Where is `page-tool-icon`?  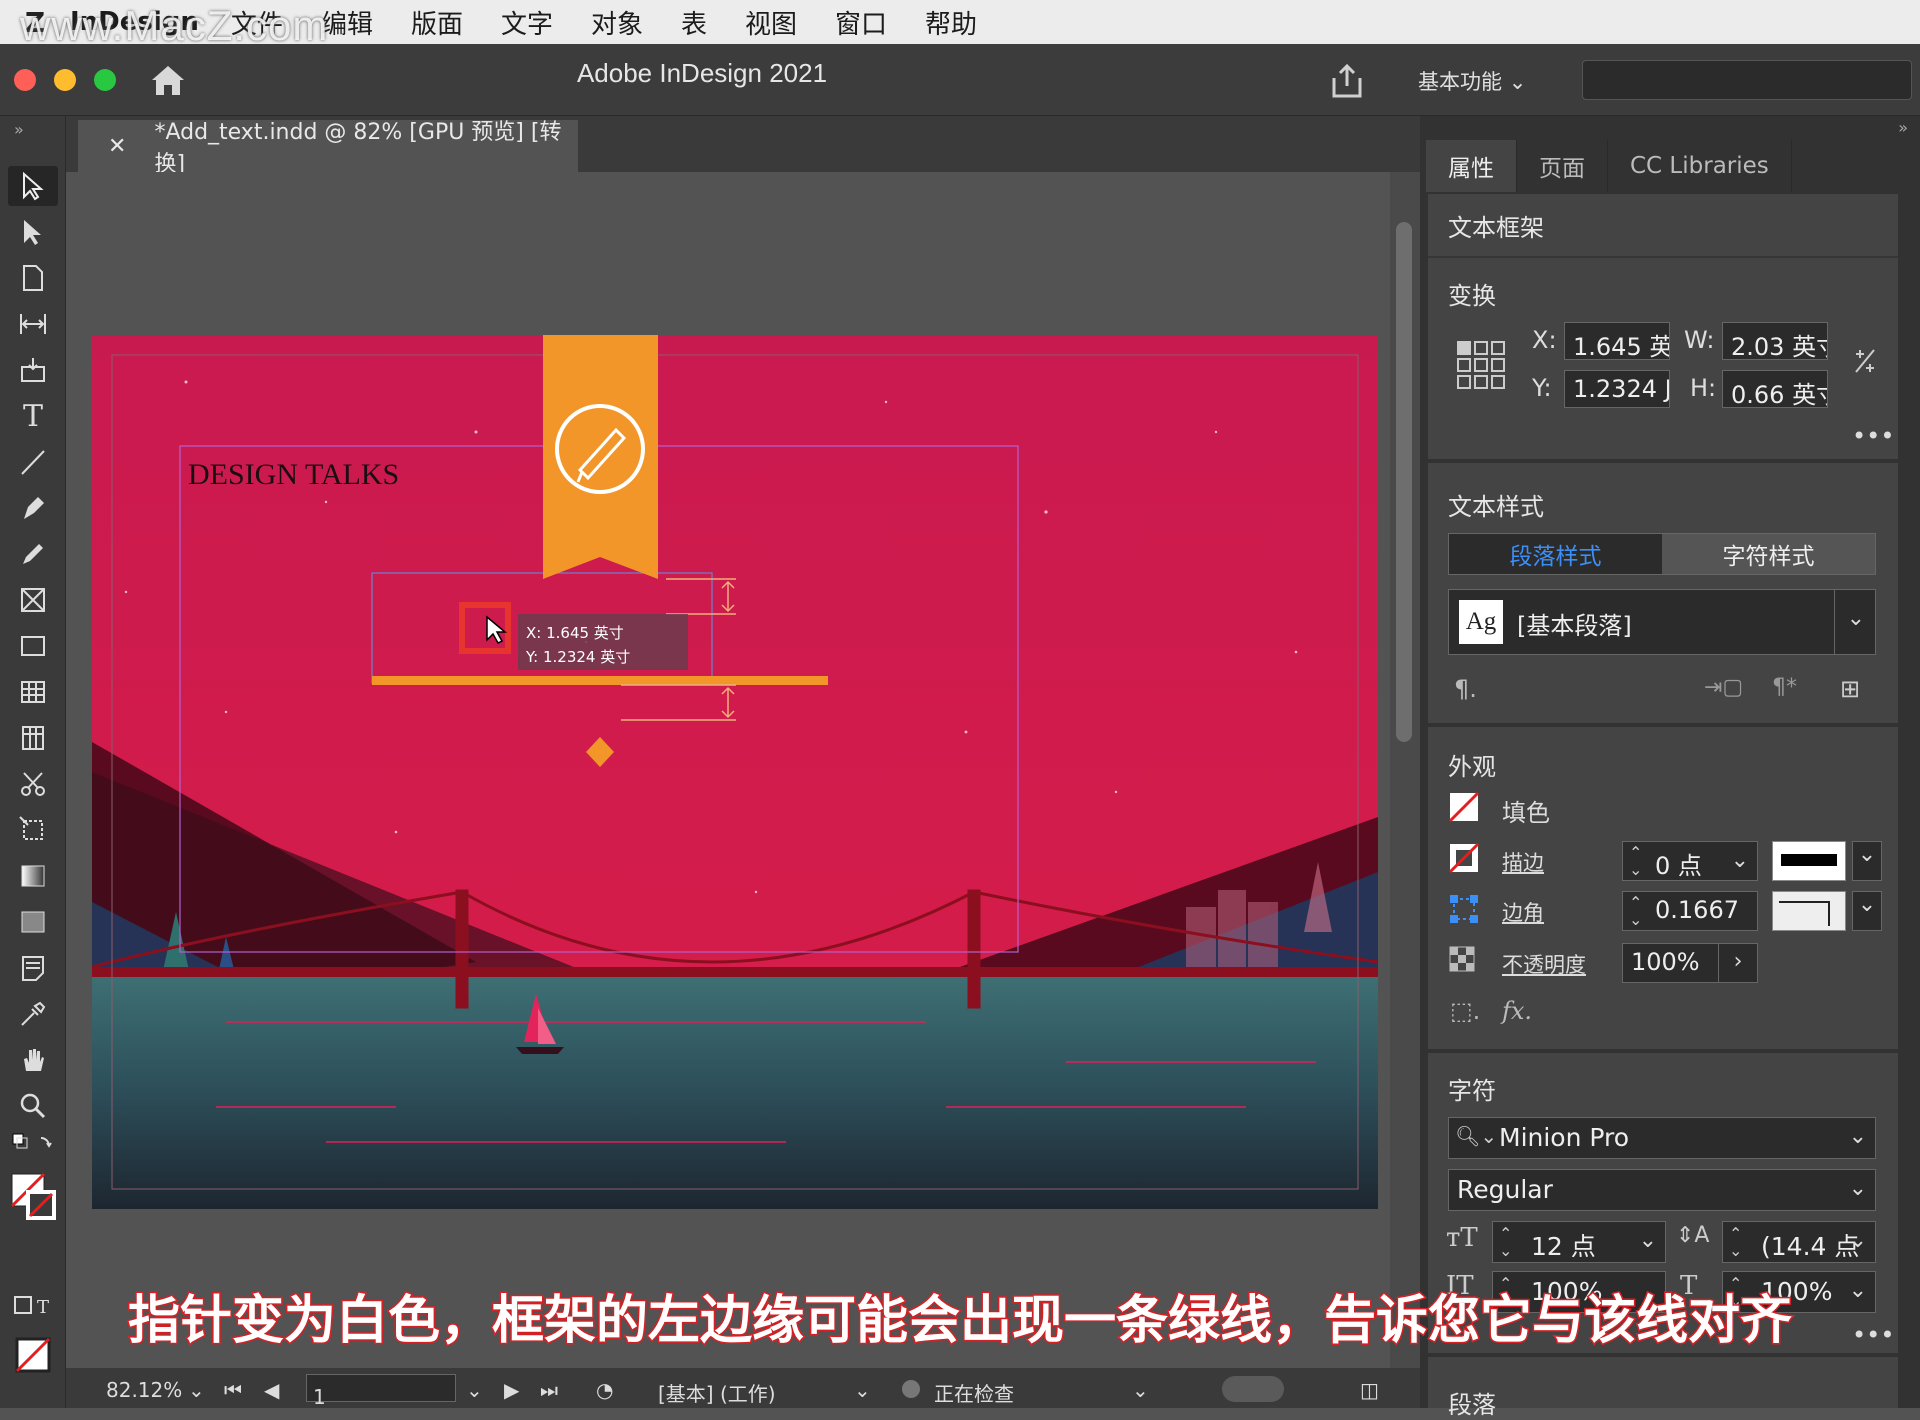 page-tool-icon is located at coordinates (33, 278).